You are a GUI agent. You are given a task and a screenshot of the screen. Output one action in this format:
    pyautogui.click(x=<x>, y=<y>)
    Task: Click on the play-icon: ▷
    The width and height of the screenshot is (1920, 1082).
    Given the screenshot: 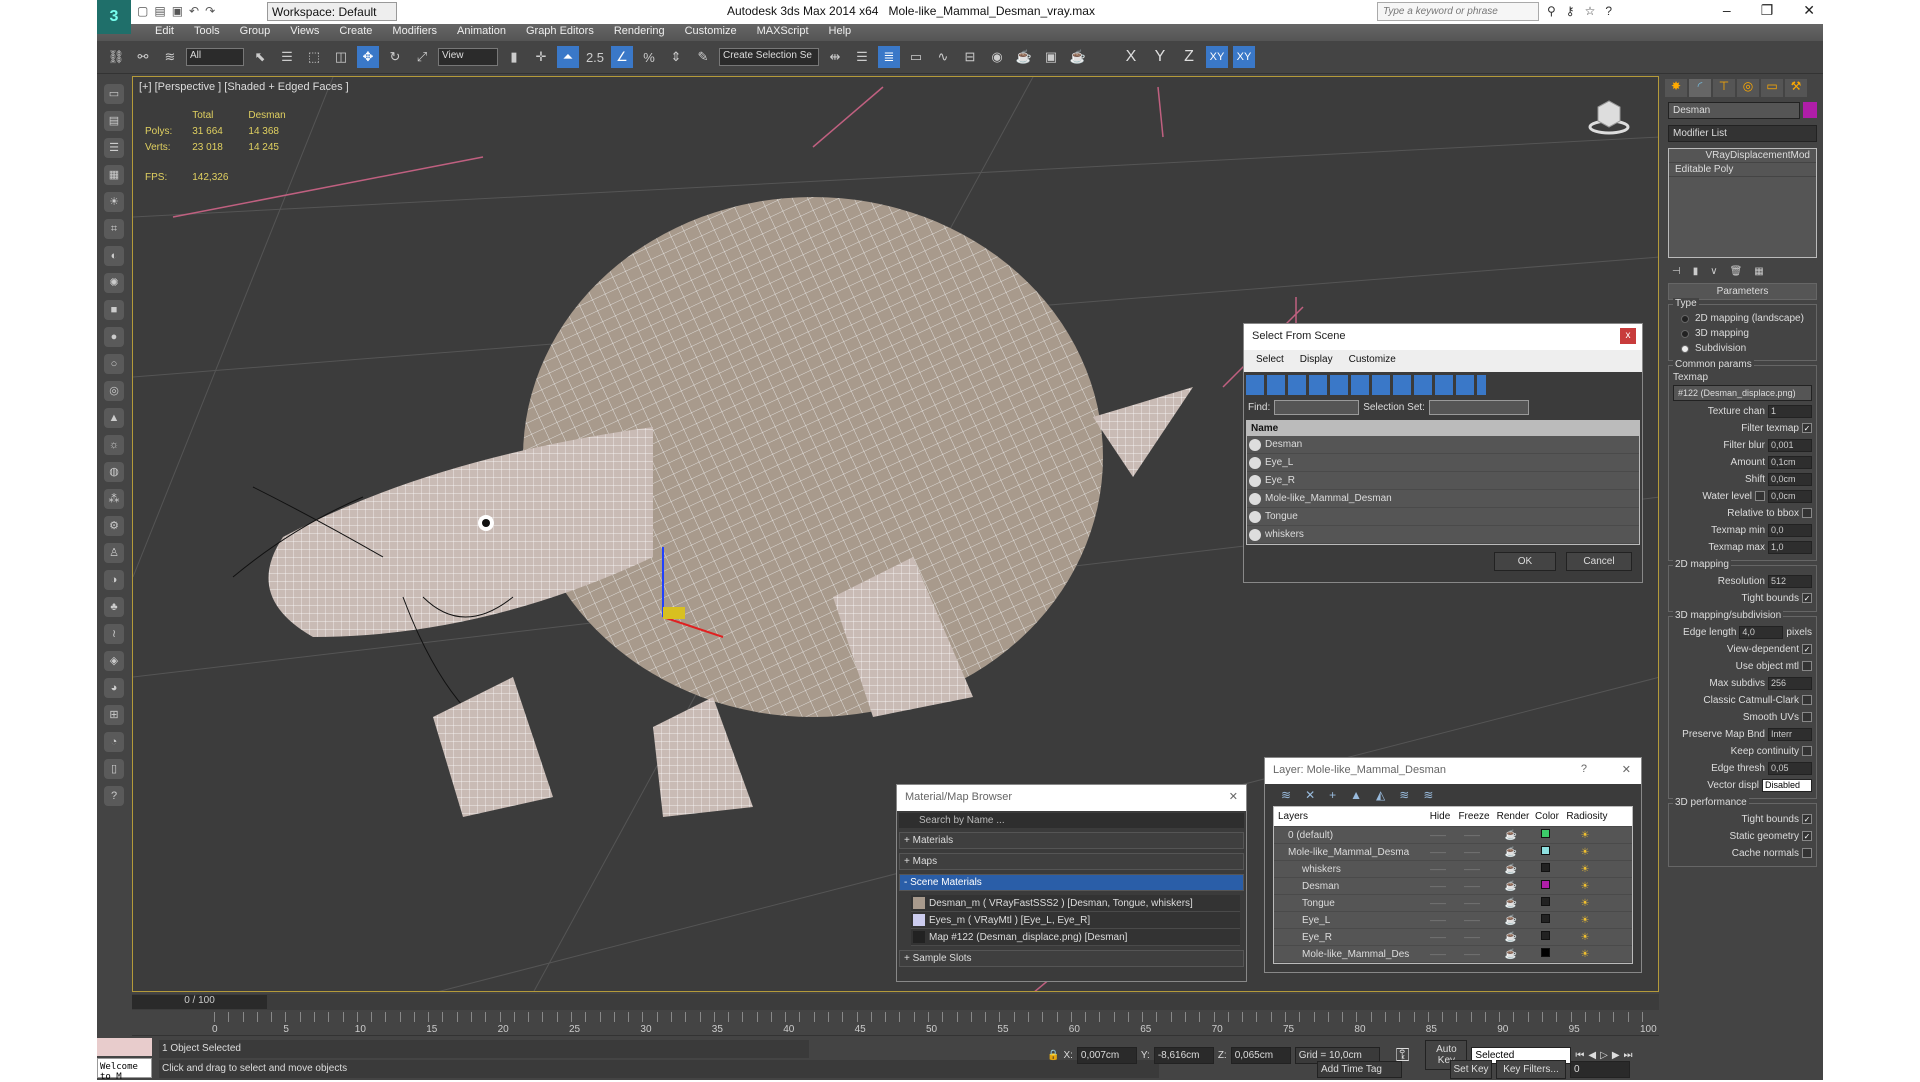 What is the action you would take?
    pyautogui.click(x=1604, y=1055)
    